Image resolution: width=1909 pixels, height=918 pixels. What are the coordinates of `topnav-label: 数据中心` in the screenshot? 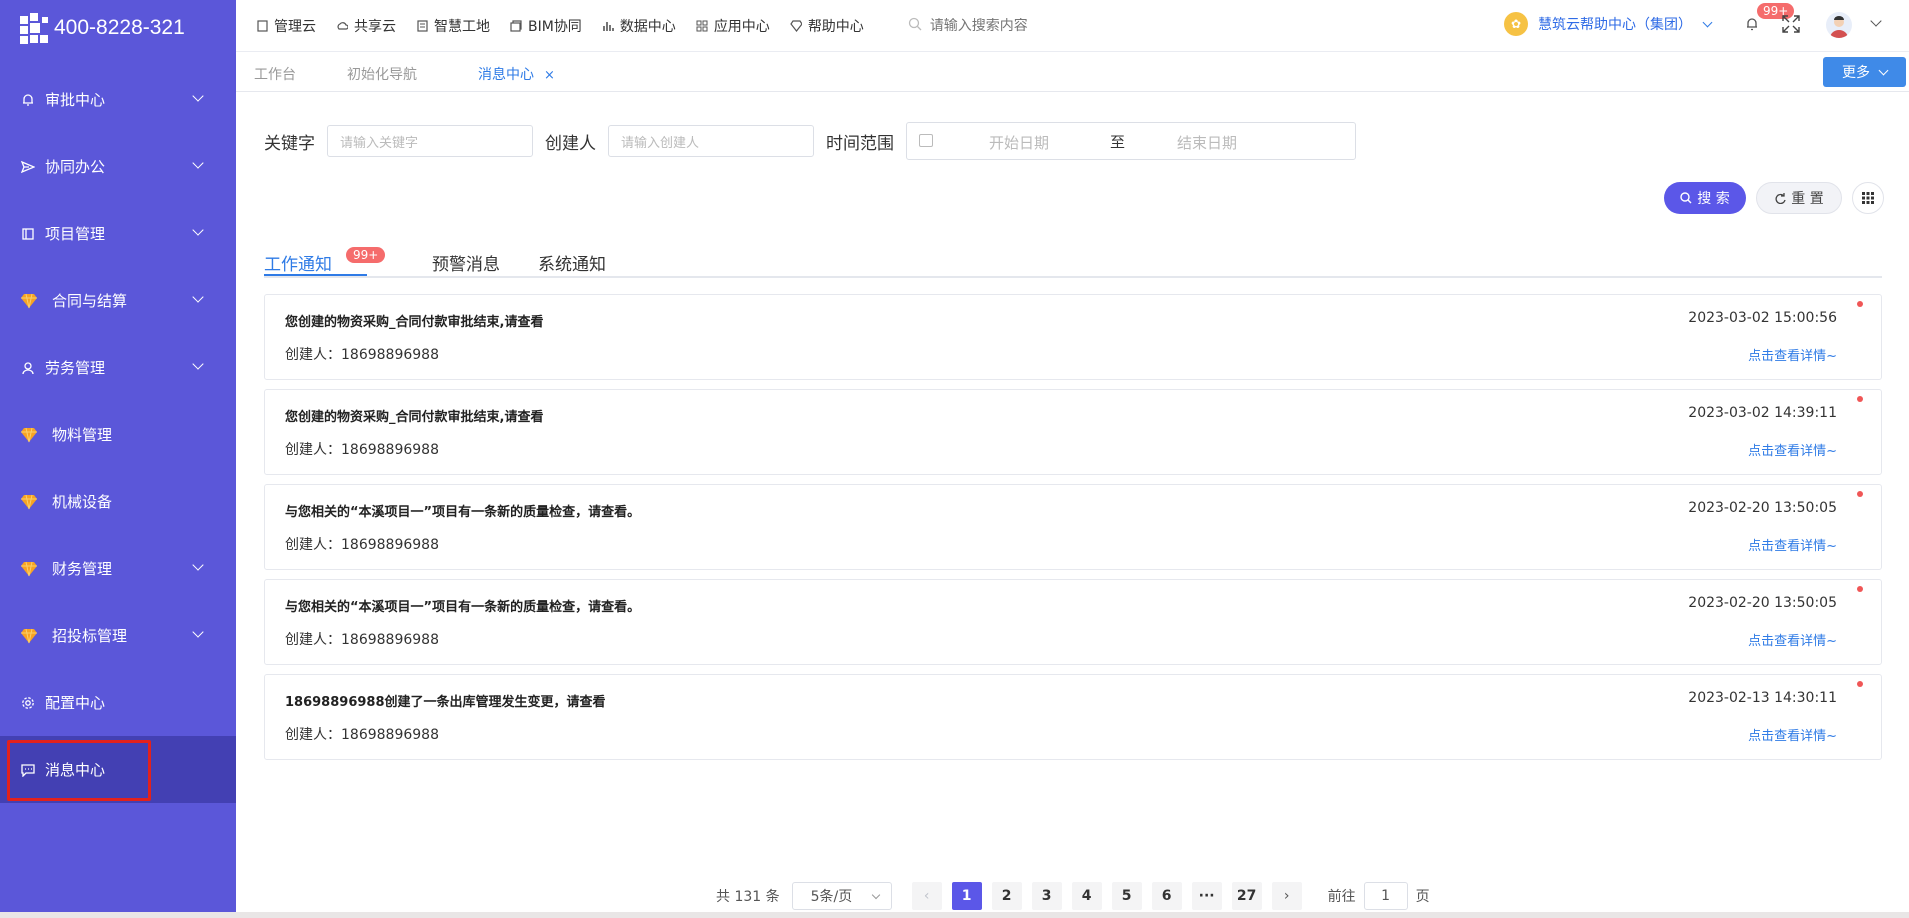 It's located at (647, 26).